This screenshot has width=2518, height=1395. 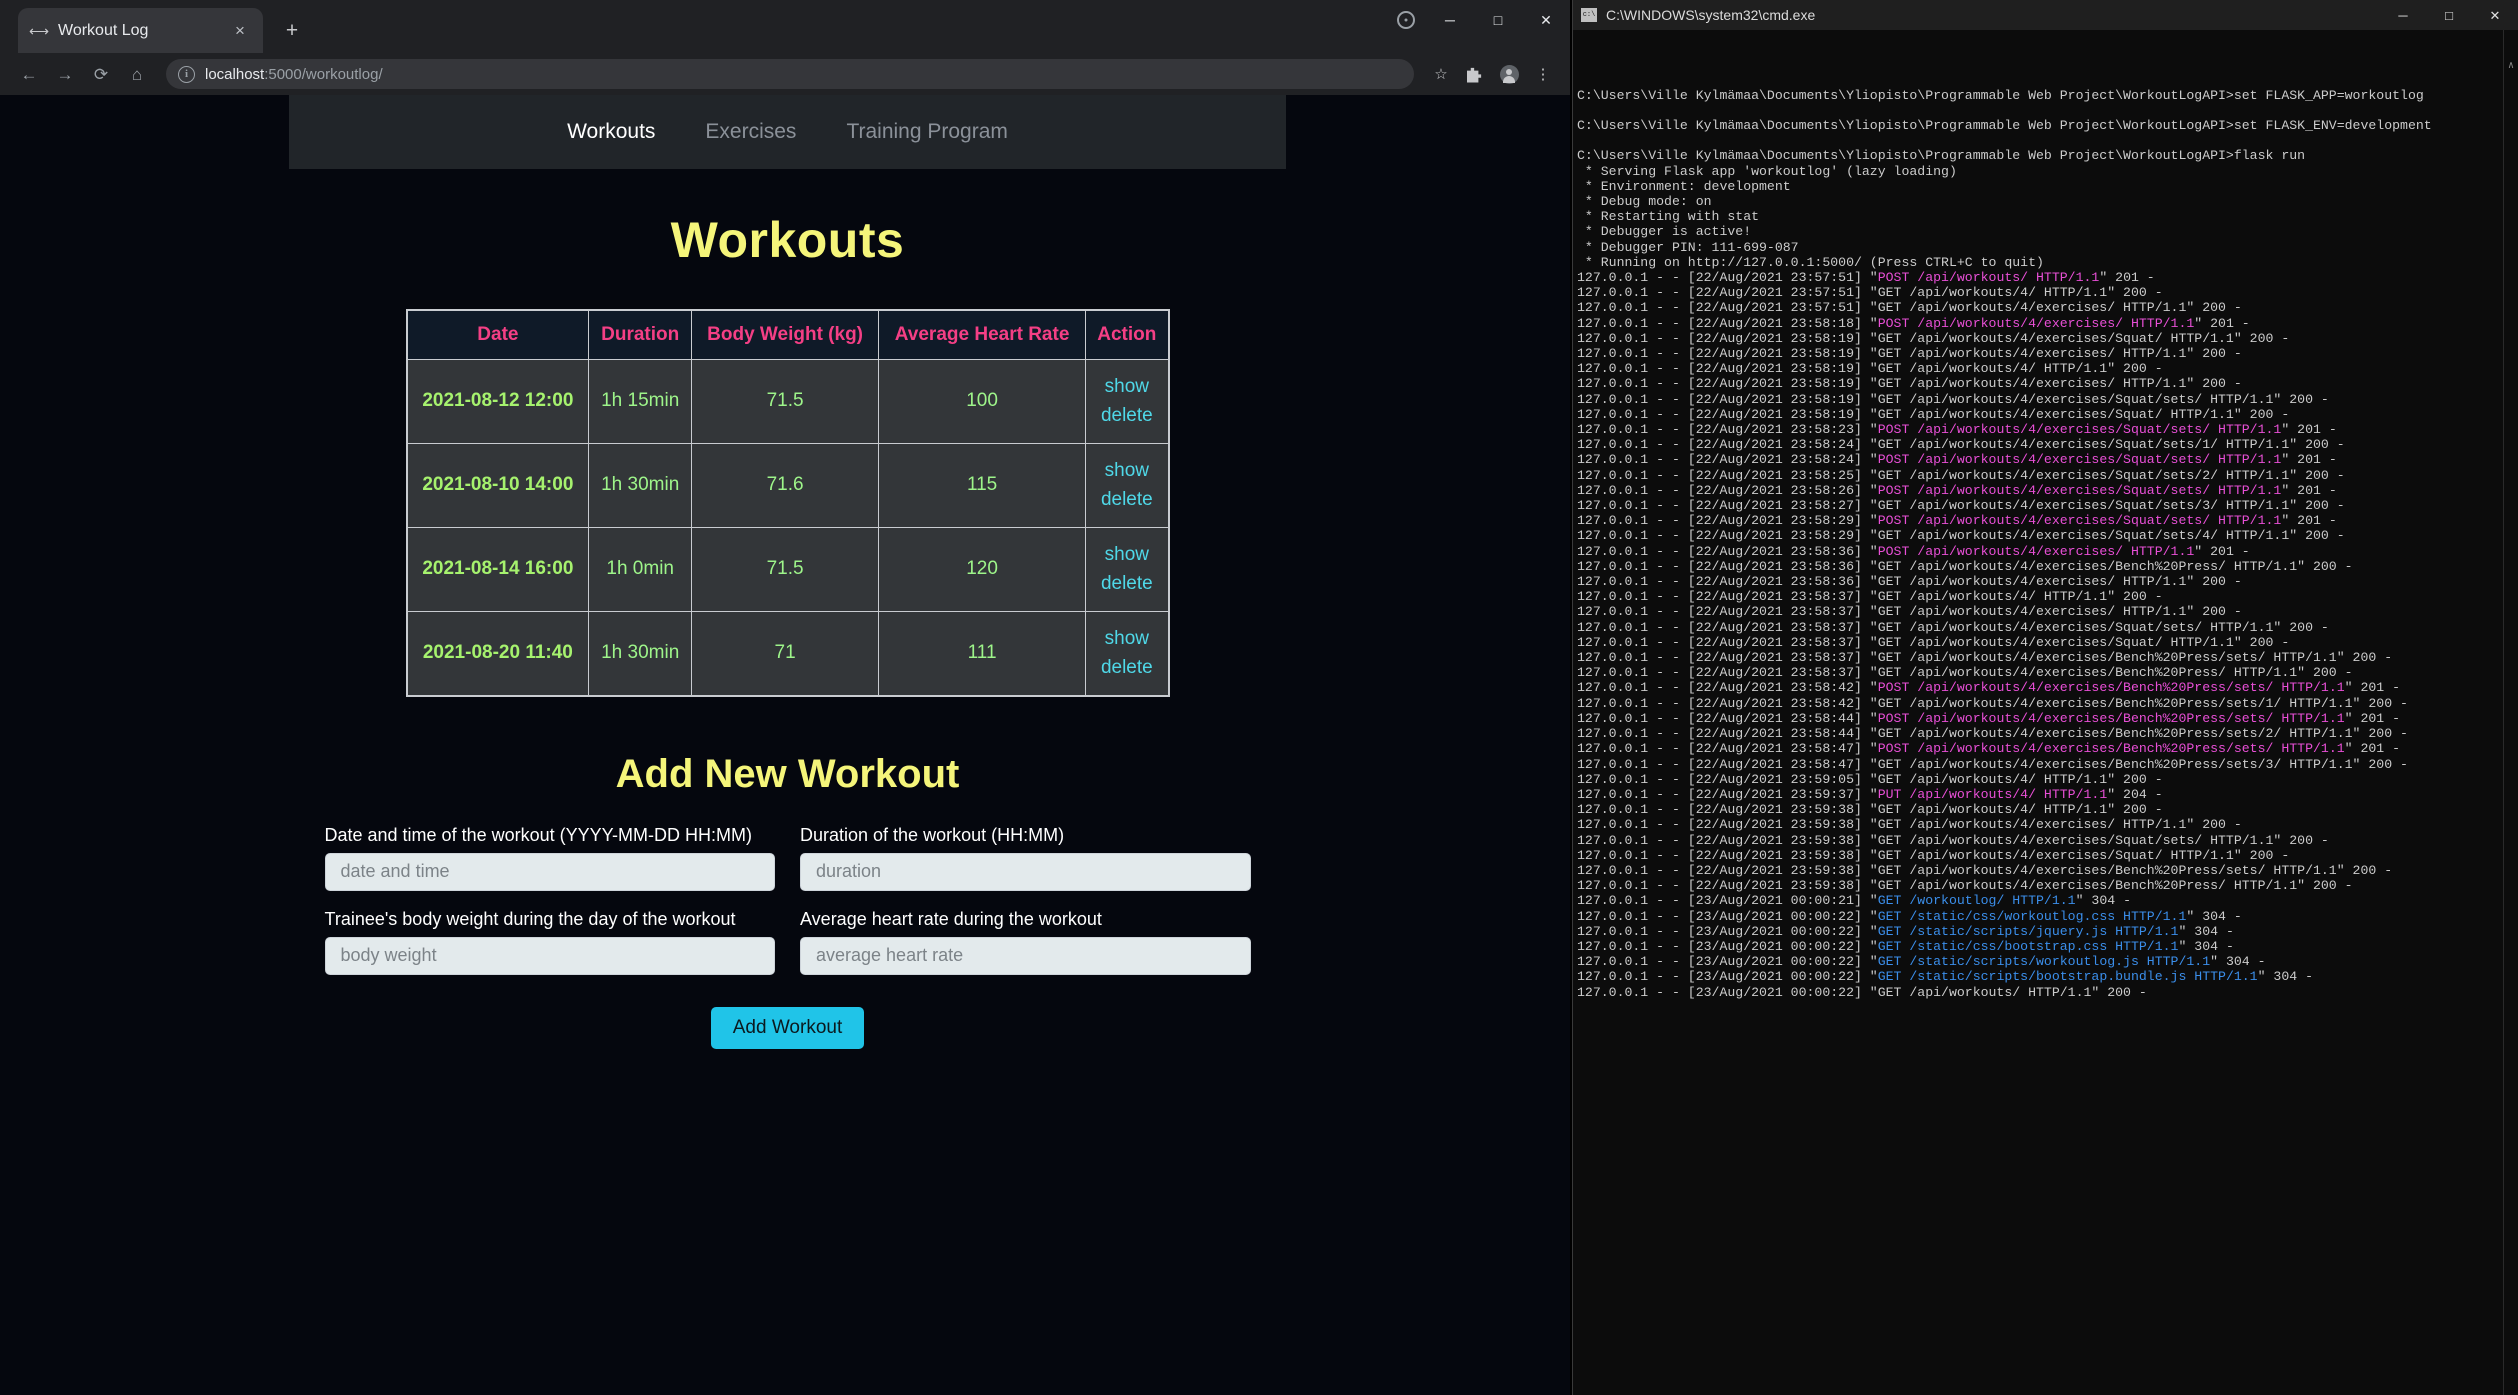 What do you see at coordinates (982, 569) in the screenshot?
I see `cell-average-heart-rate: 120` at bounding box center [982, 569].